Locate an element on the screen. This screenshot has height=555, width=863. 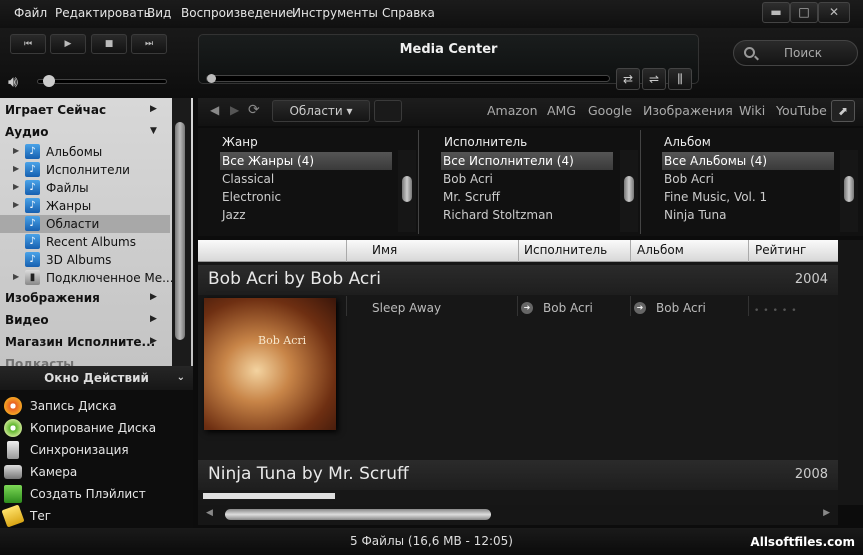
search-box: Поиск is located at coordinates (795, 53).